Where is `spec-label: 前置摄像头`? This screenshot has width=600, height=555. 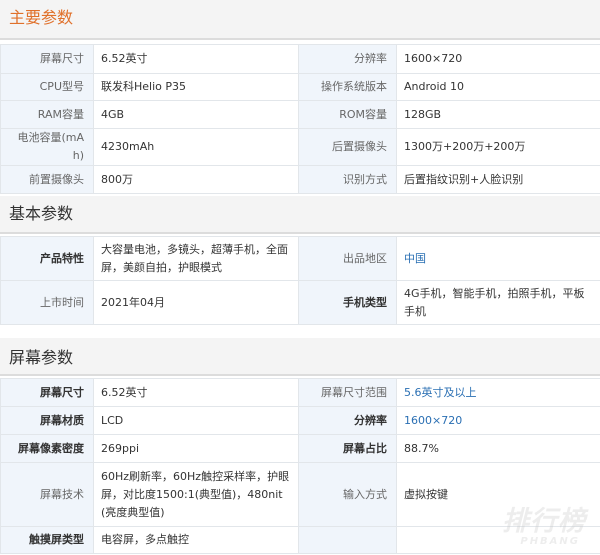 spec-label: 前置摄像头 is located at coordinates (47, 179).